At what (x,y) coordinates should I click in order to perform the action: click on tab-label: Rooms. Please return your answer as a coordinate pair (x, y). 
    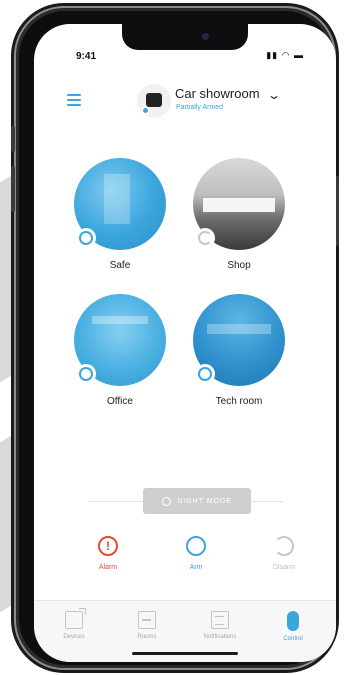
    Looking at the image, I should click on (147, 637).